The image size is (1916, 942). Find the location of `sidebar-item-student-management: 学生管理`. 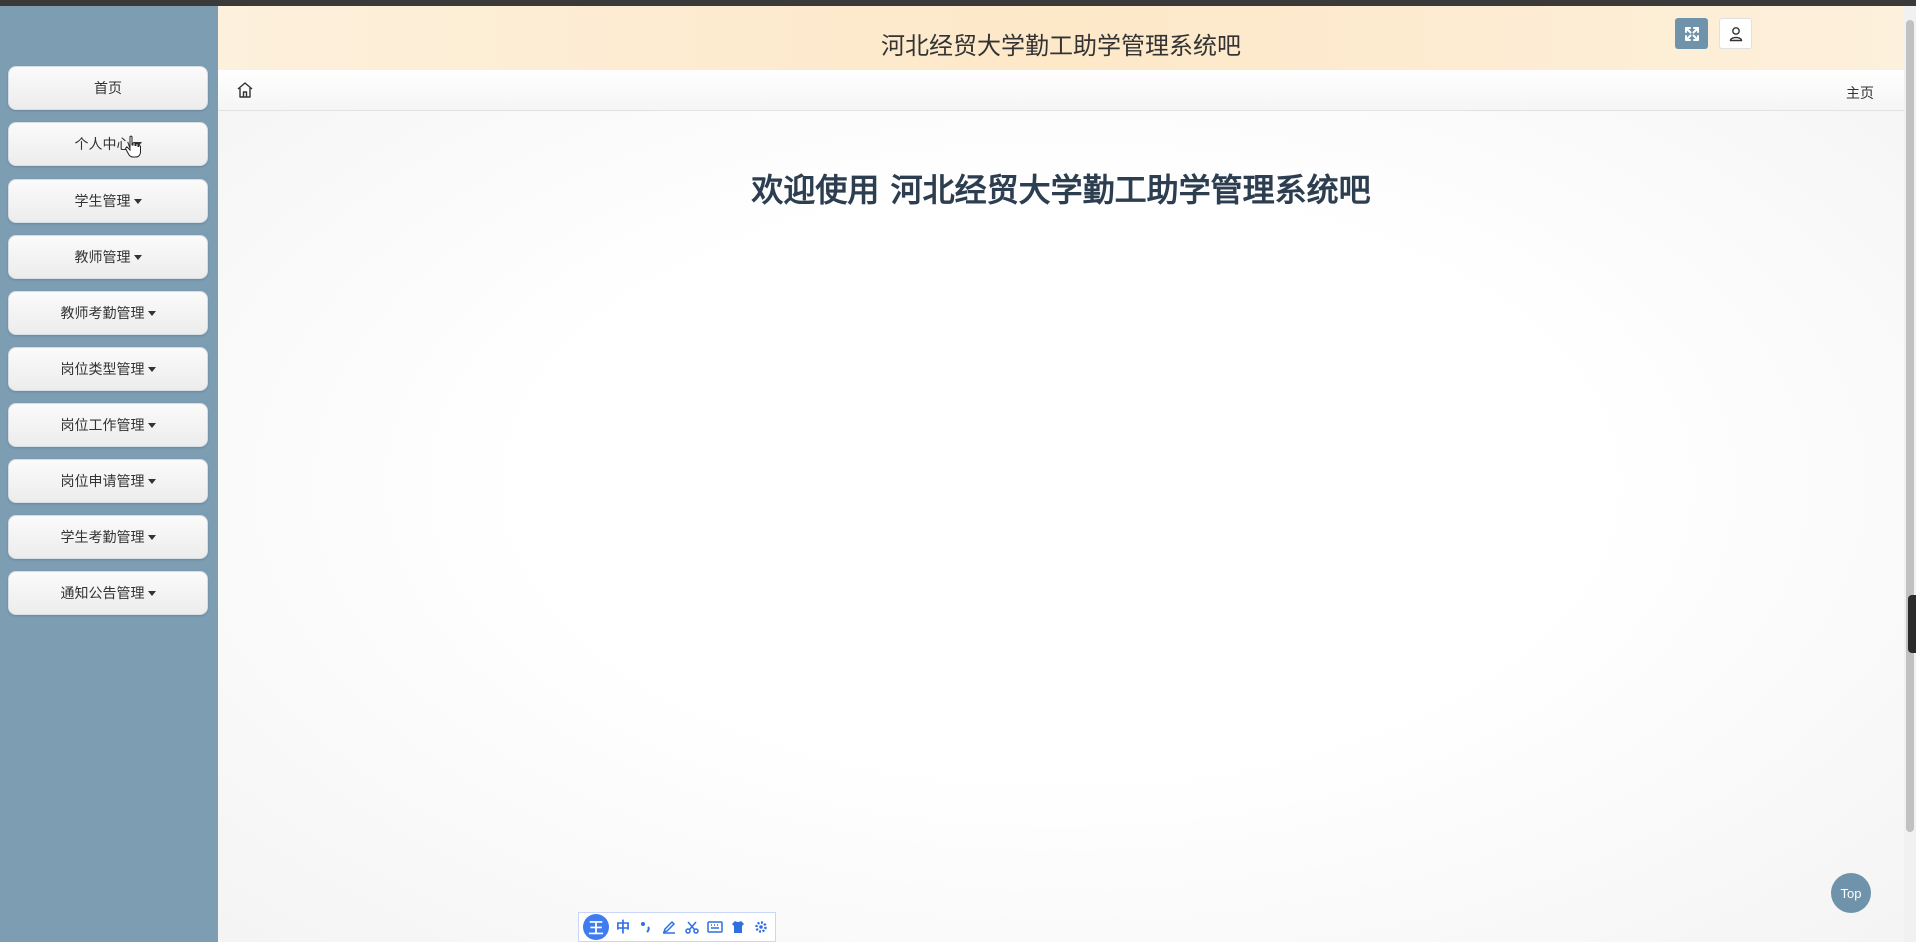

sidebar-item-student-management: 学生管理 is located at coordinates (108, 201).